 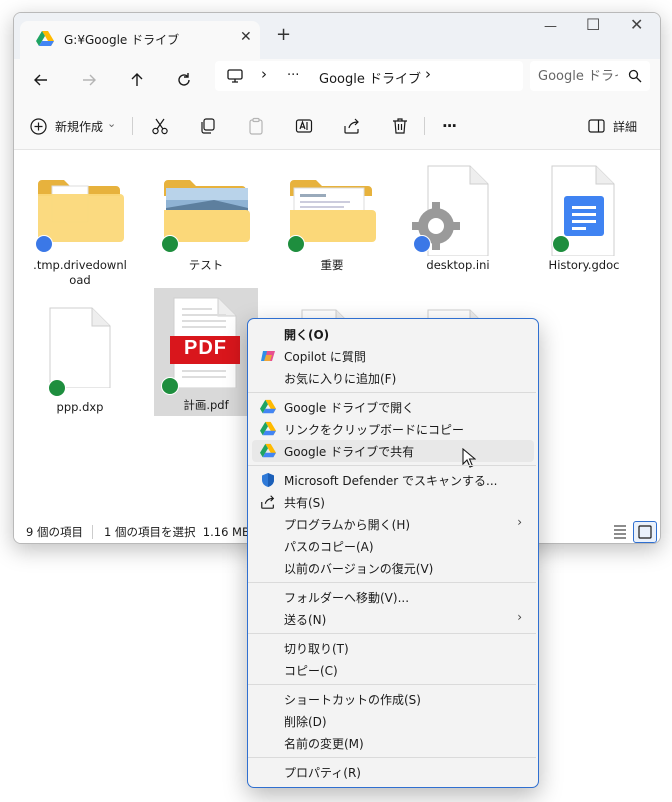 I want to click on file-name-line1: .tmp.drivedownl, so click(x=80, y=265).